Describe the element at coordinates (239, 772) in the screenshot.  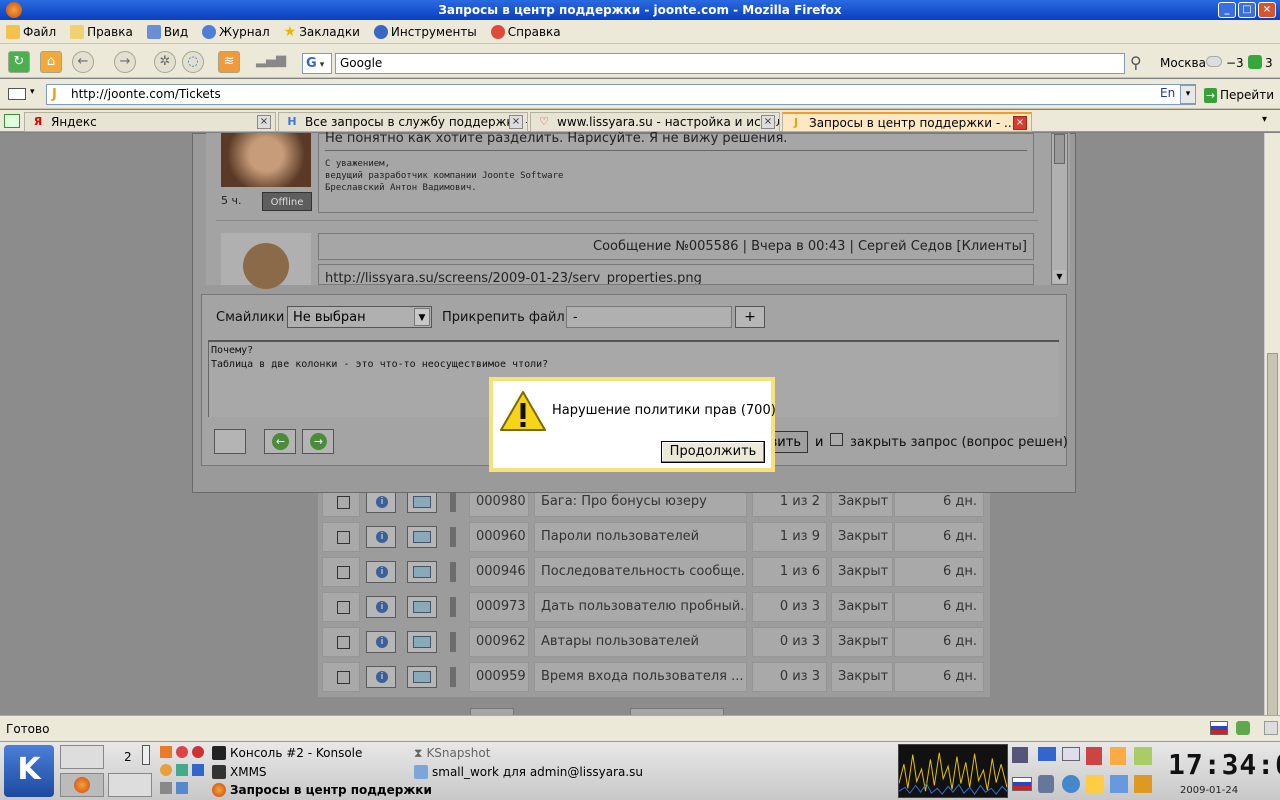
I see `task-xmms: XMMS` at that location.